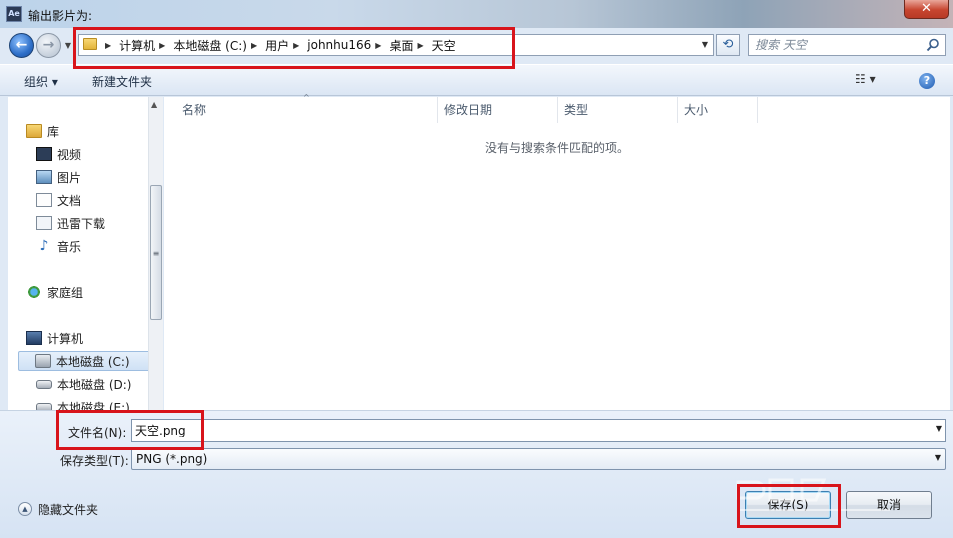 The image size is (953, 538). I want to click on breadcrumb-item: 天空, so click(444, 45).